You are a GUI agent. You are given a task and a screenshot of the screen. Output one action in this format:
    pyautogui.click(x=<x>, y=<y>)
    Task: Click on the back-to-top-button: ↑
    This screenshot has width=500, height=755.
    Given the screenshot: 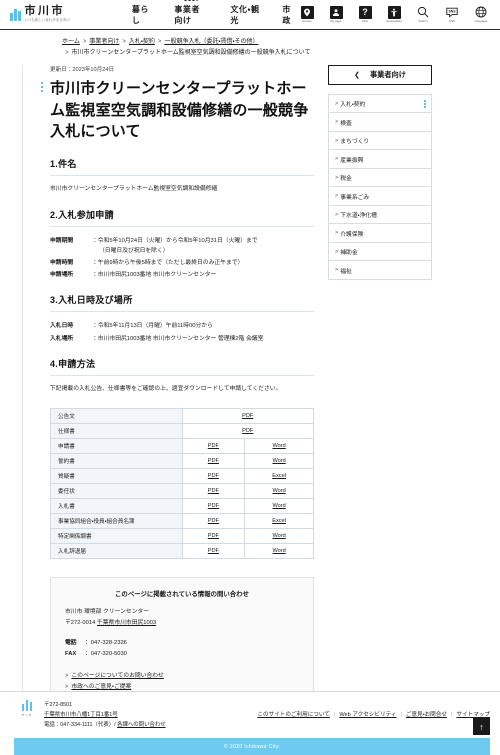 What is the action you would take?
    pyautogui.click(x=481, y=726)
    